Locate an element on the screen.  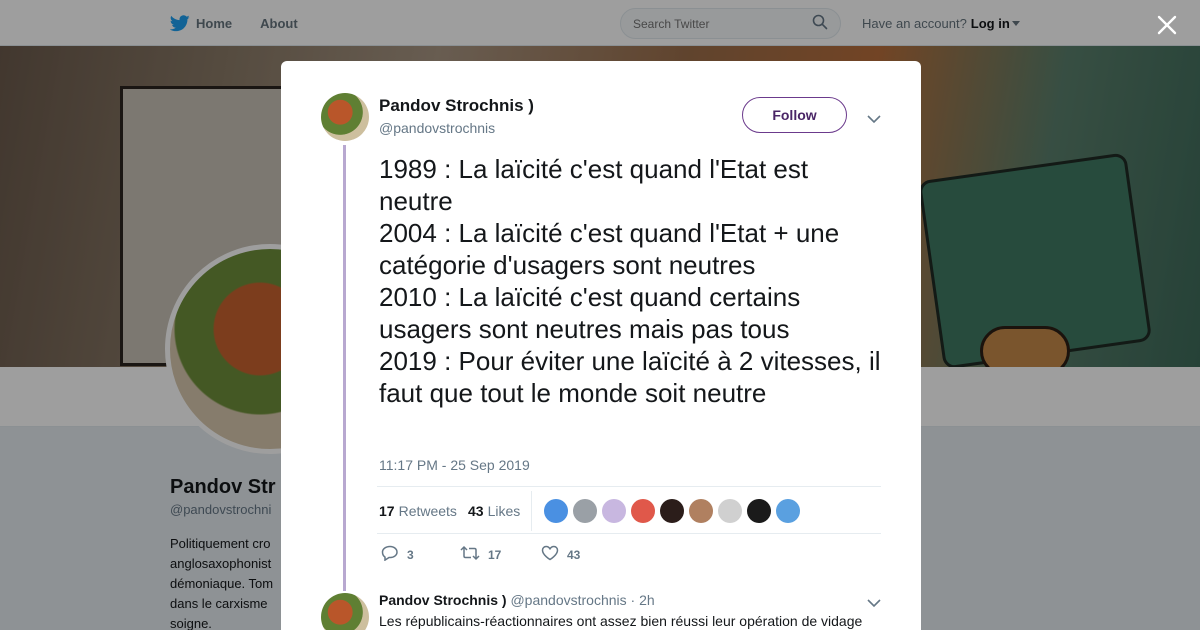
retweets-label: Retweets is located at coordinates (427, 511).